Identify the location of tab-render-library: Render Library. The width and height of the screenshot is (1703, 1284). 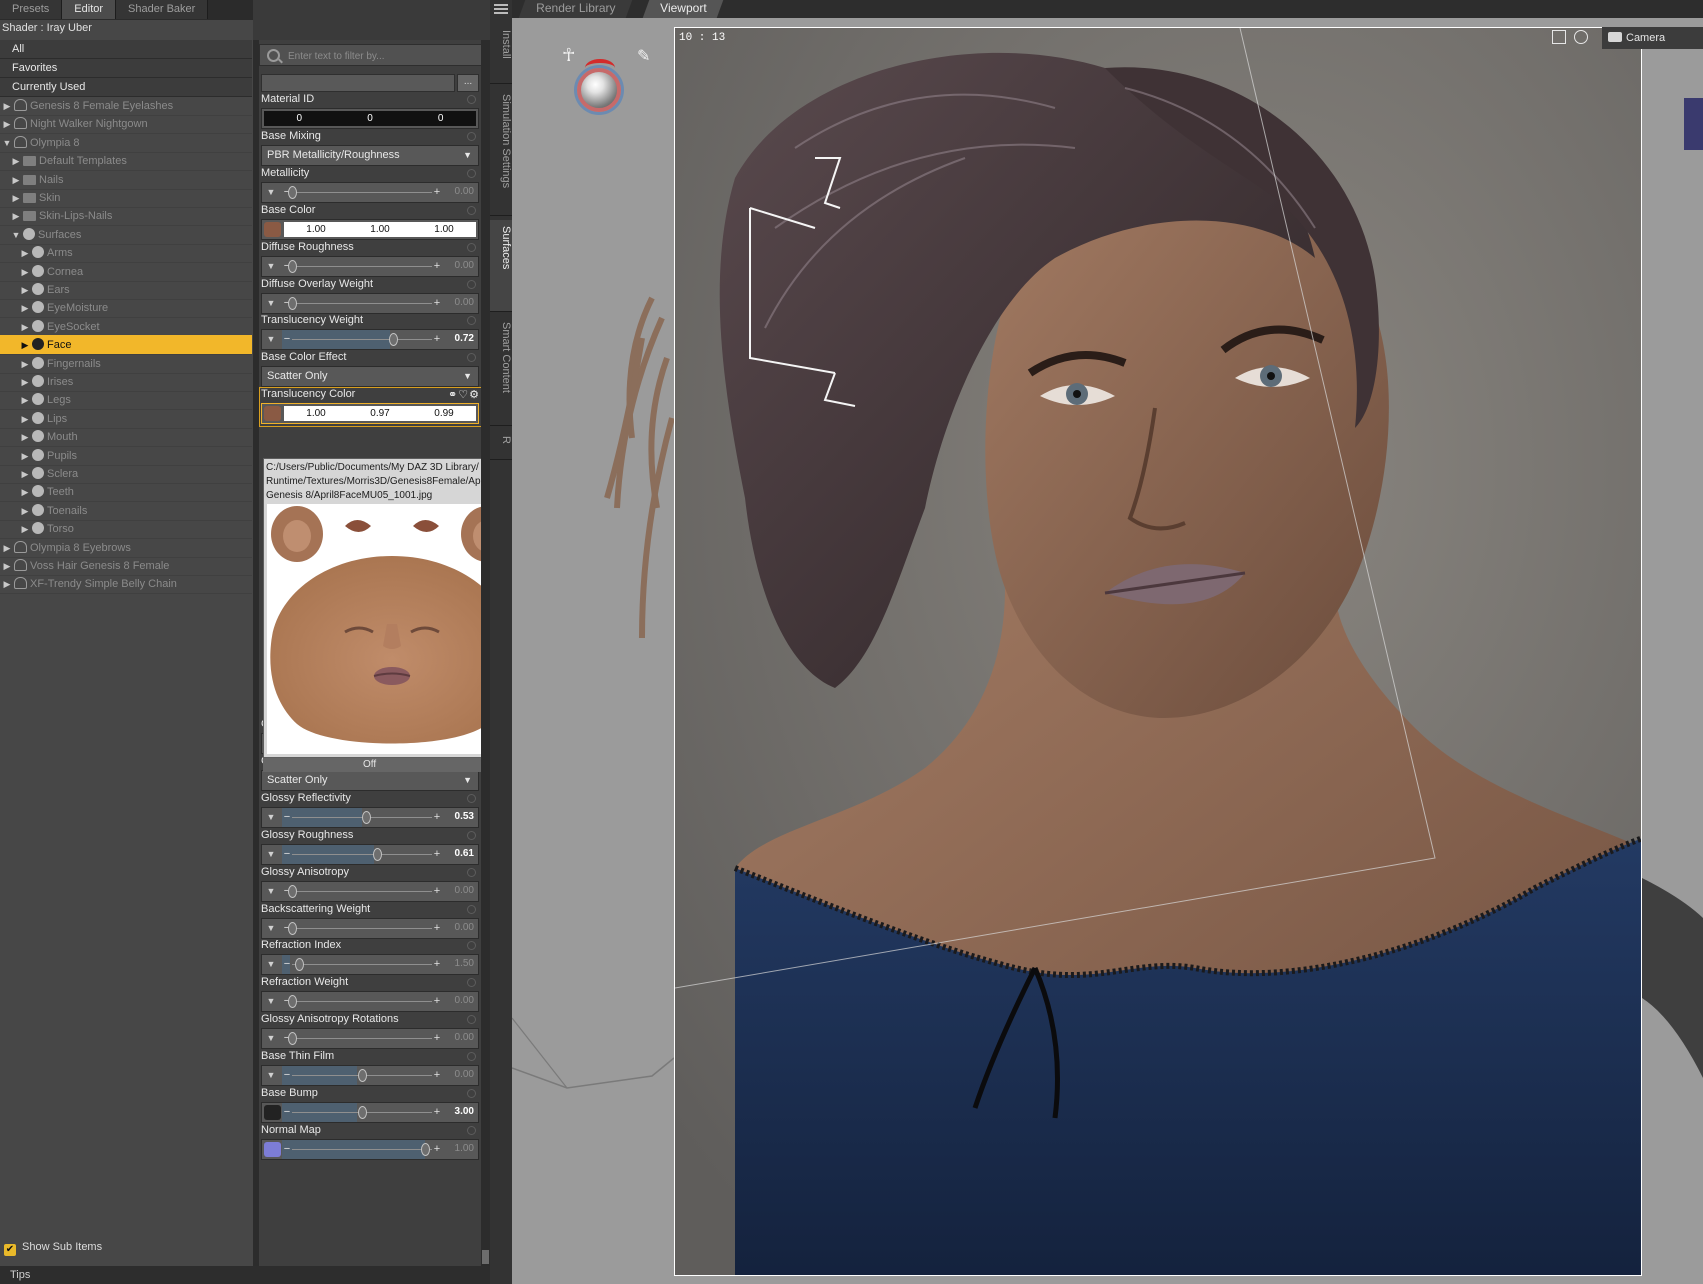
(575, 9).